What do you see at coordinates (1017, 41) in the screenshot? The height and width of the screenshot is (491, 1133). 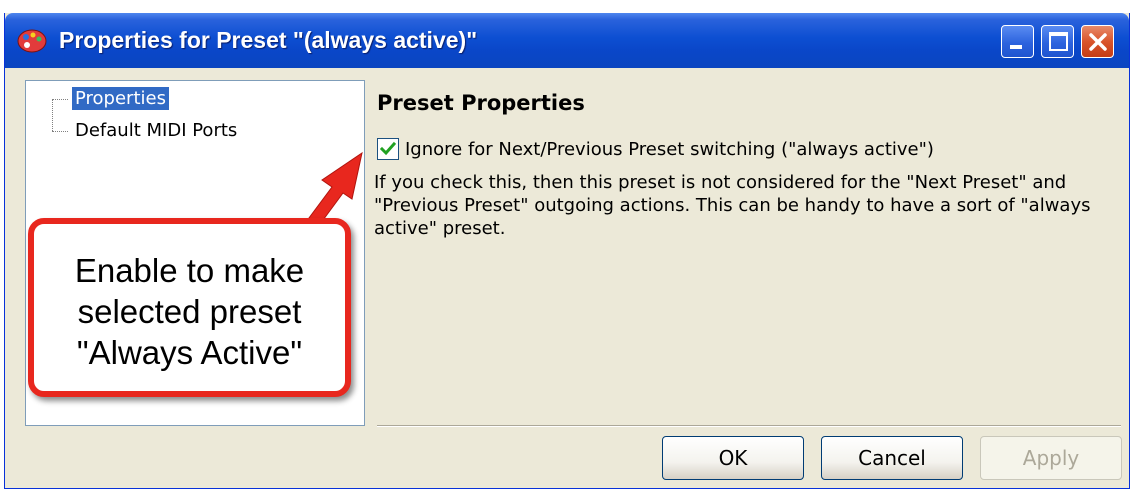 I see `minimize-button` at bounding box center [1017, 41].